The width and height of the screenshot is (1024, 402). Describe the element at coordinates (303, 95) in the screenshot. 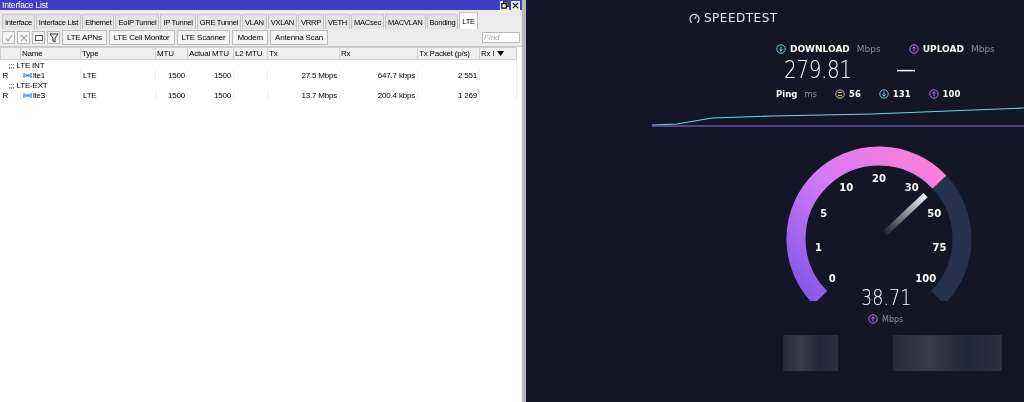

I see `table-cell: 13.7 Mbps` at that location.